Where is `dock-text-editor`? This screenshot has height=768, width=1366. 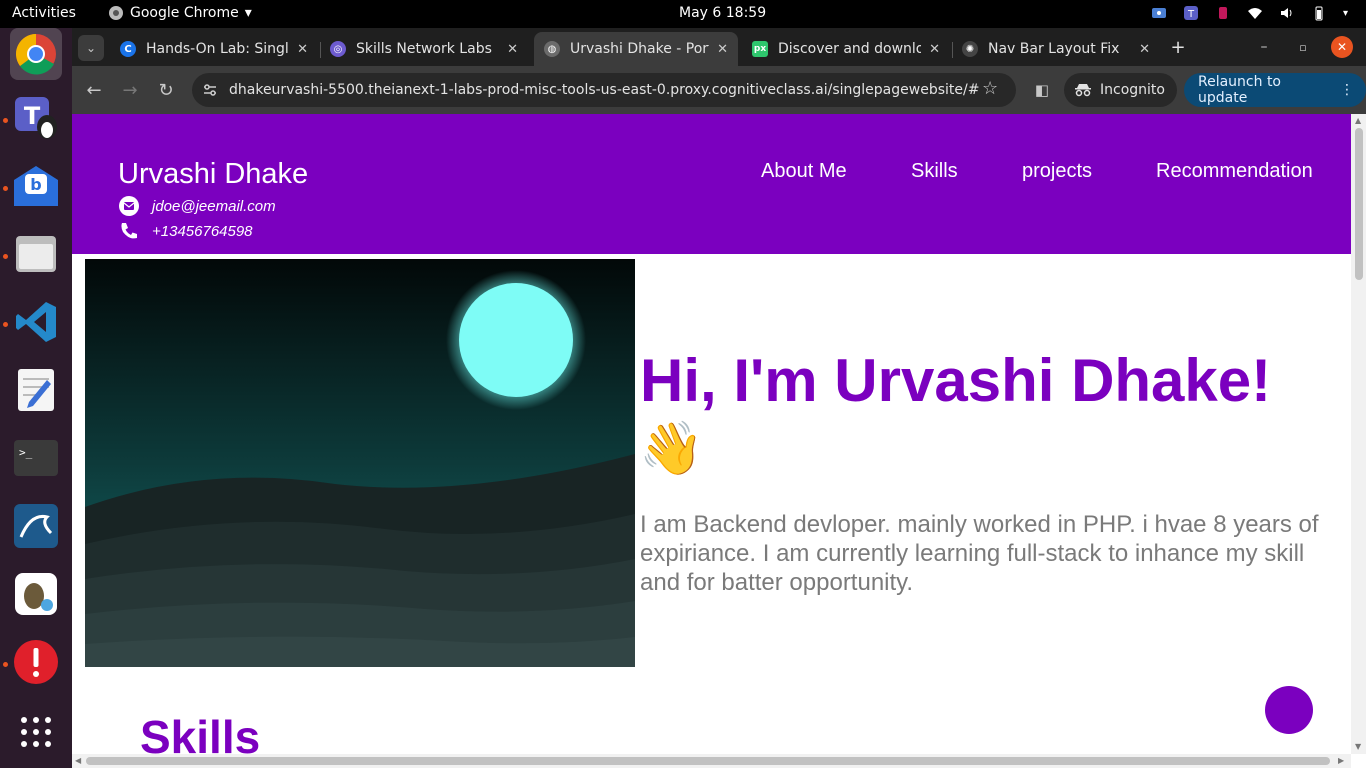 dock-text-editor is located at coordinates (36, 390).